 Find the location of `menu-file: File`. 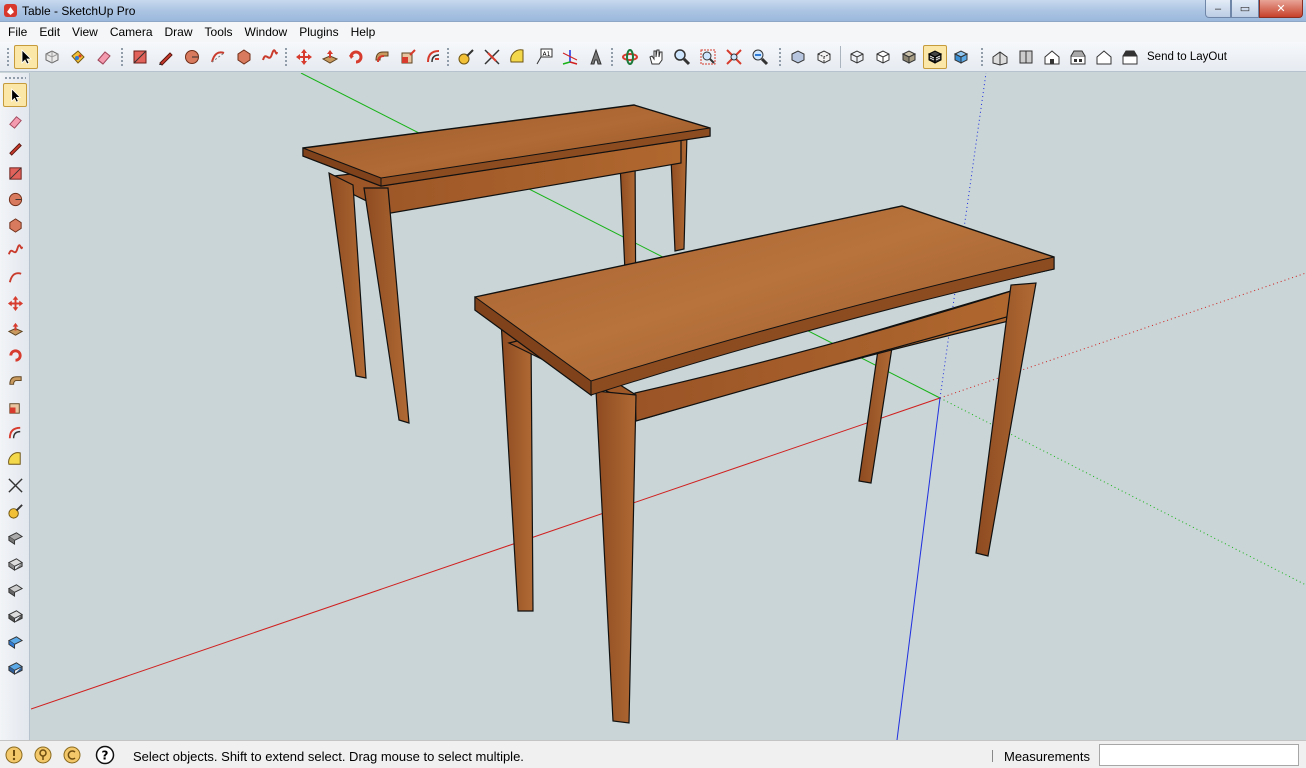

menu-file: File is located at coordinates (17, 32).